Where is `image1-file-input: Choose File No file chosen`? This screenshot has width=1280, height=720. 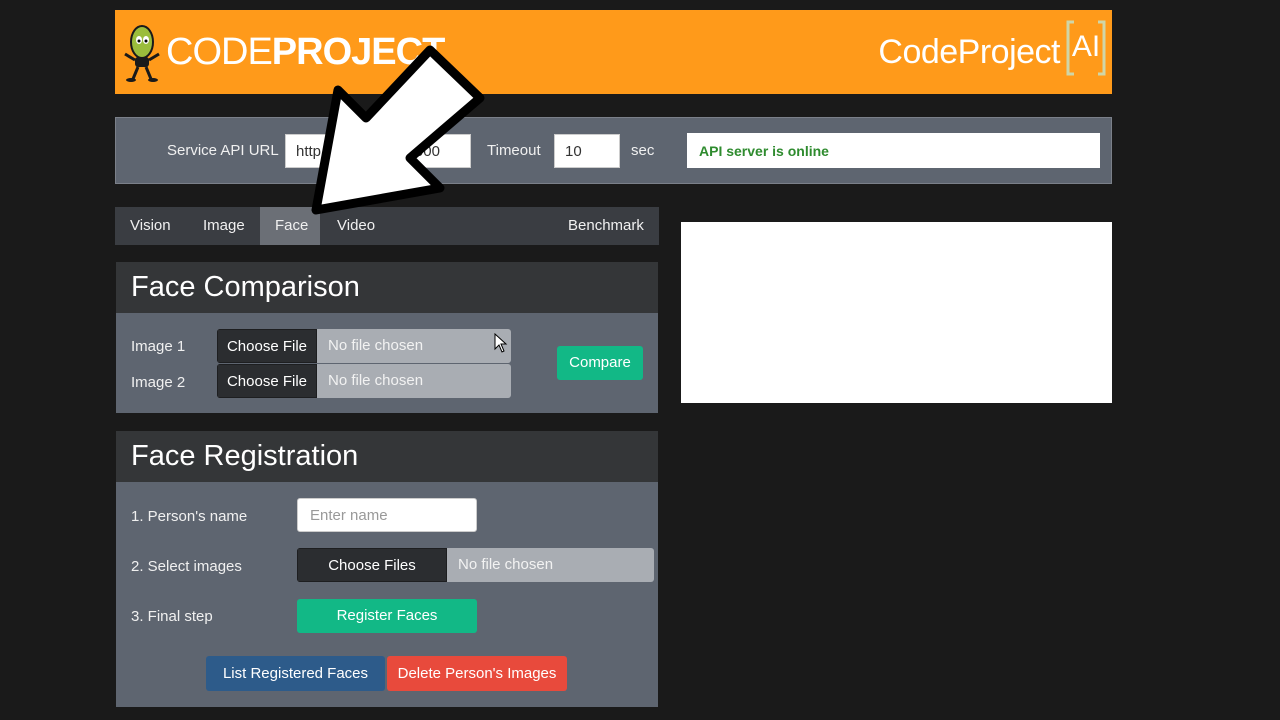
image1-file-input: Choose File No file chosen is located at coordinates (364, 346).